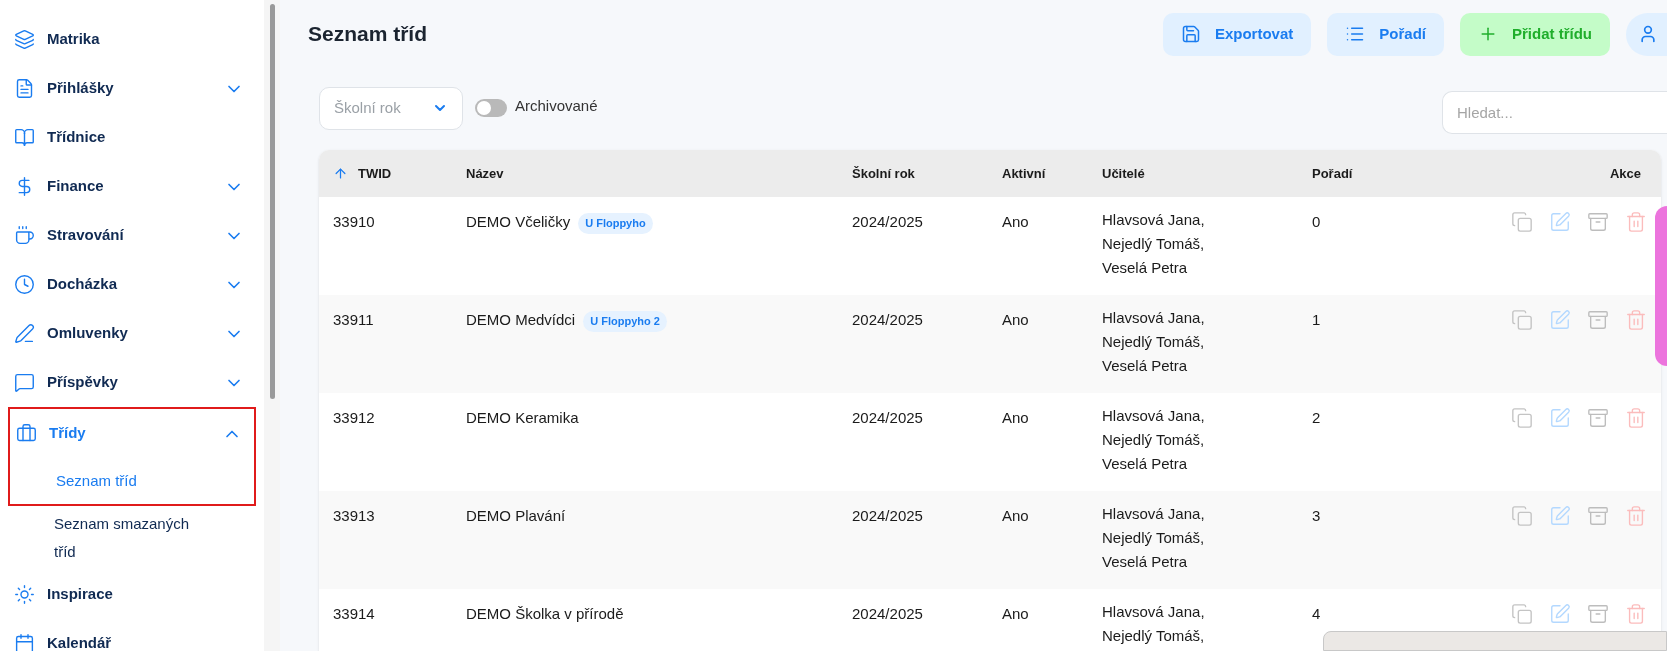 This screenshot has width=1667, height=651. I want to click on table-cell: 33911, so click(353, 319).